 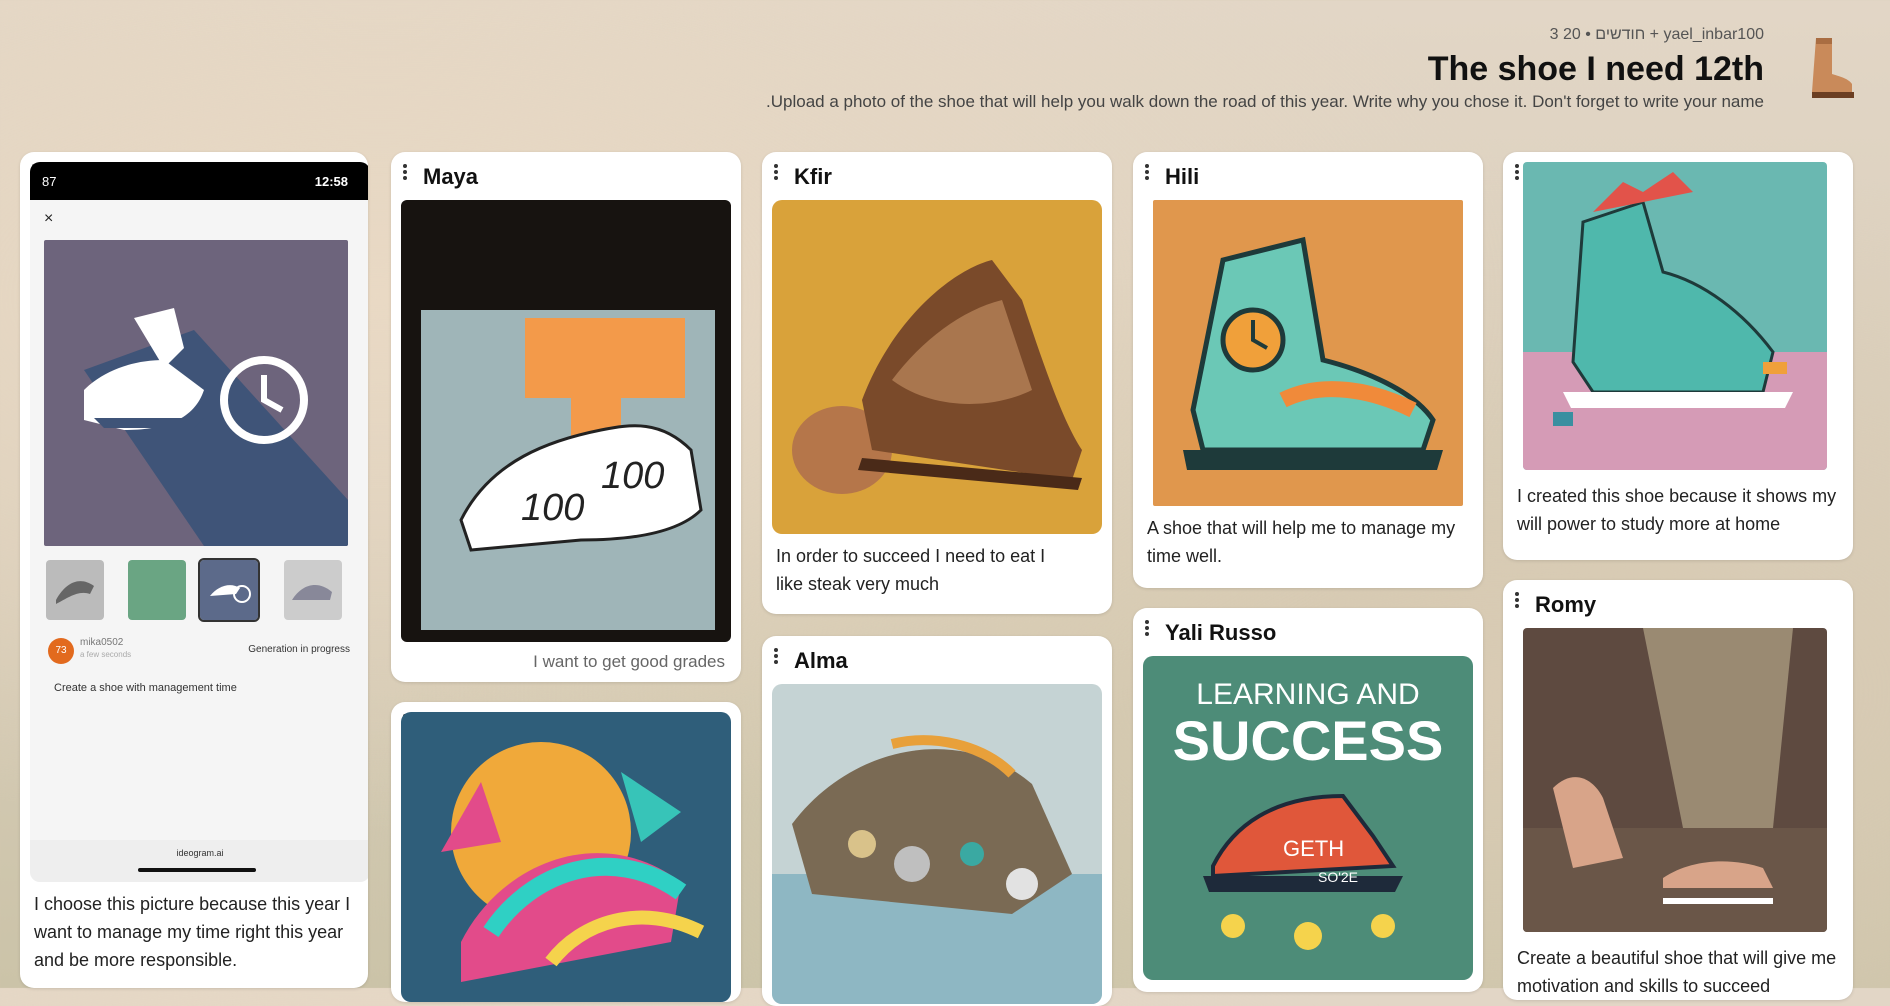 I want to click on boot-icon, so click(x=1833, y=68).